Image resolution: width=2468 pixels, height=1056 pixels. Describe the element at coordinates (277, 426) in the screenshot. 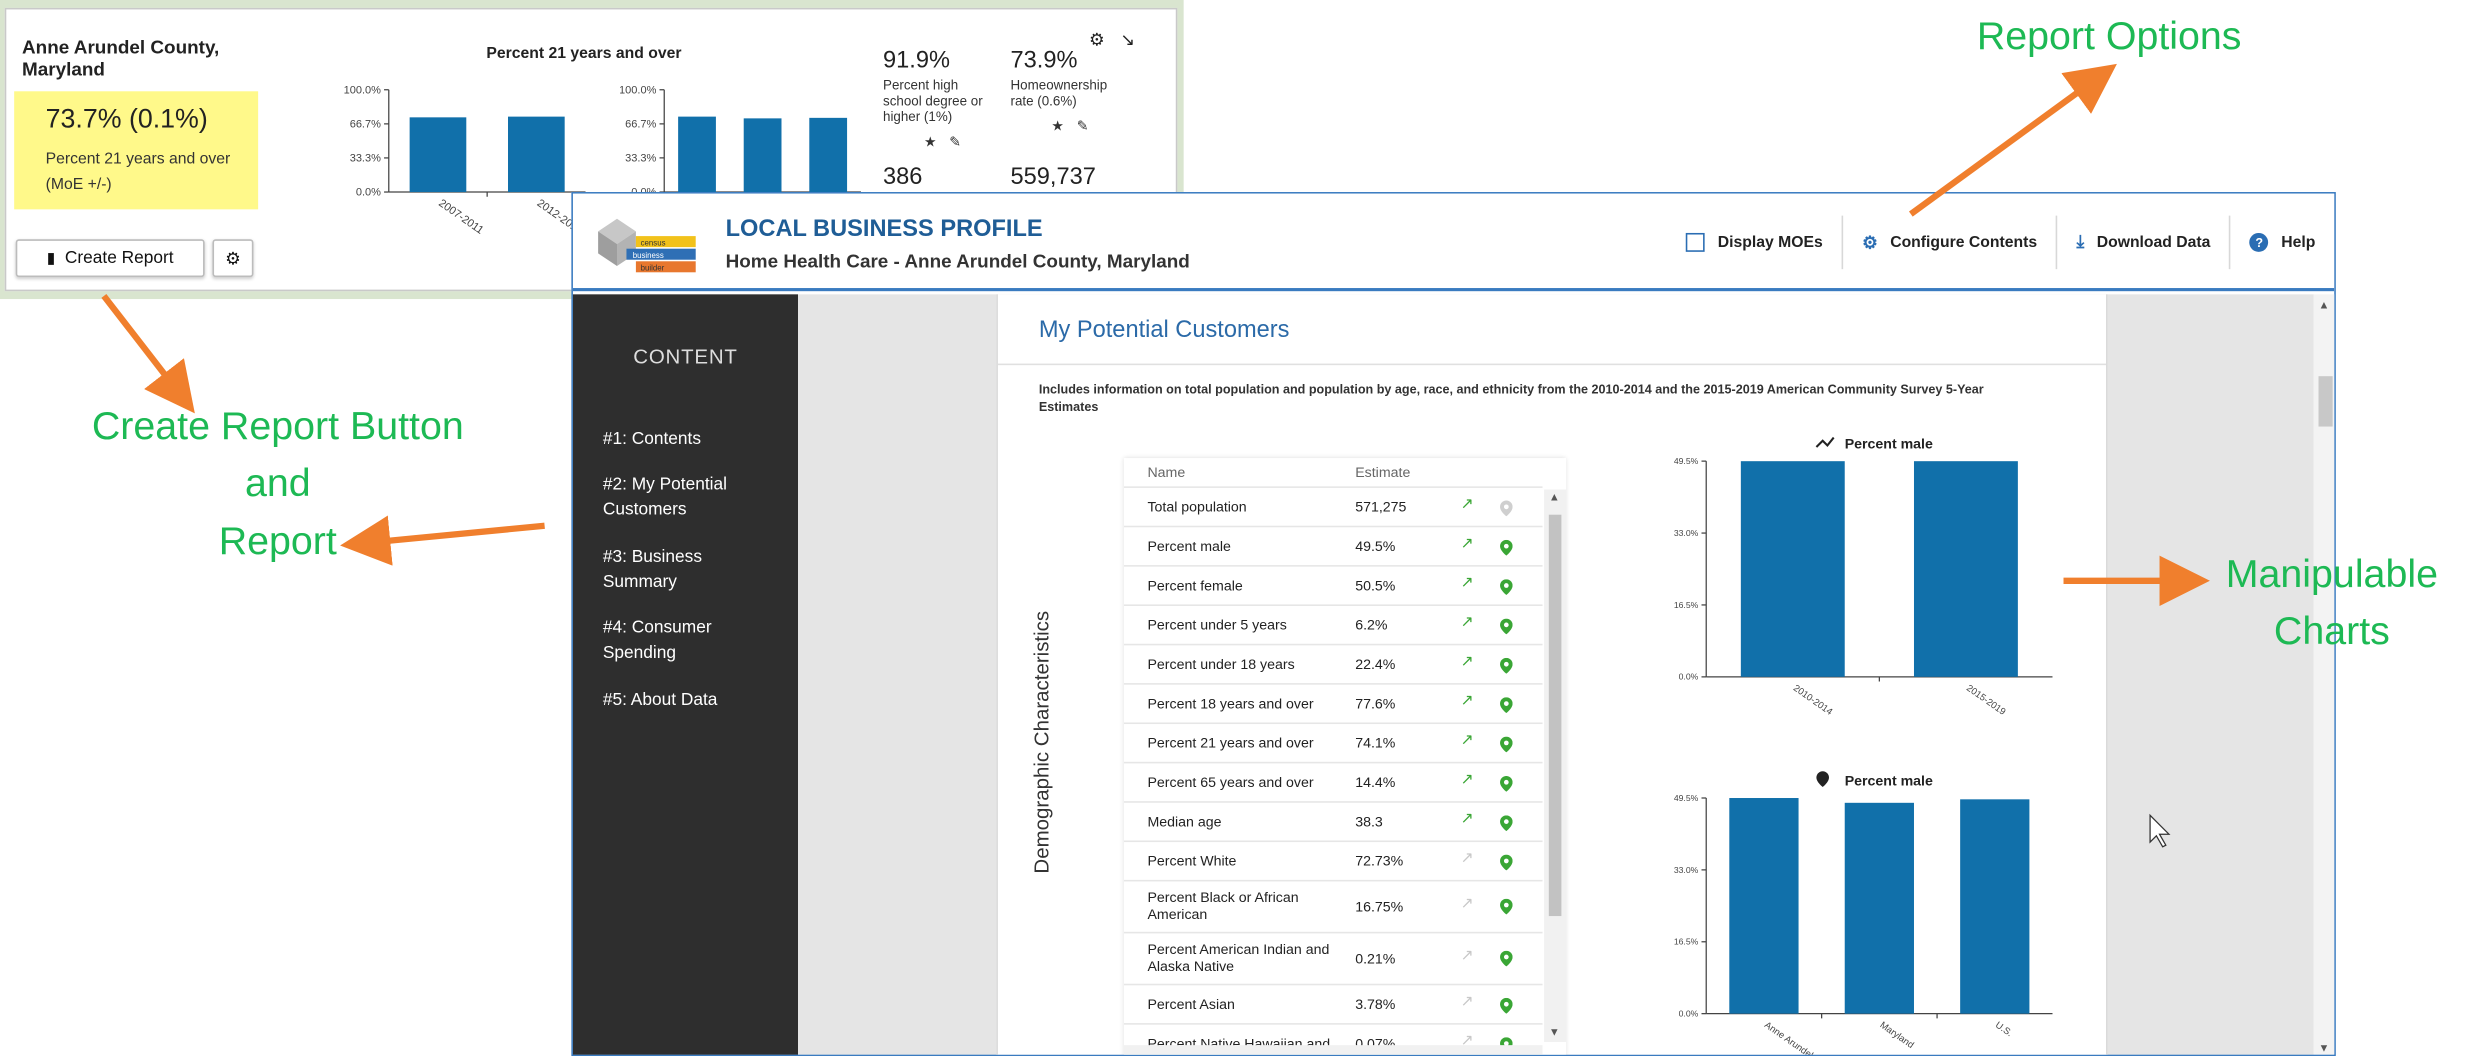

I see `annotation-create-report-1: Create Report Button` at that location.